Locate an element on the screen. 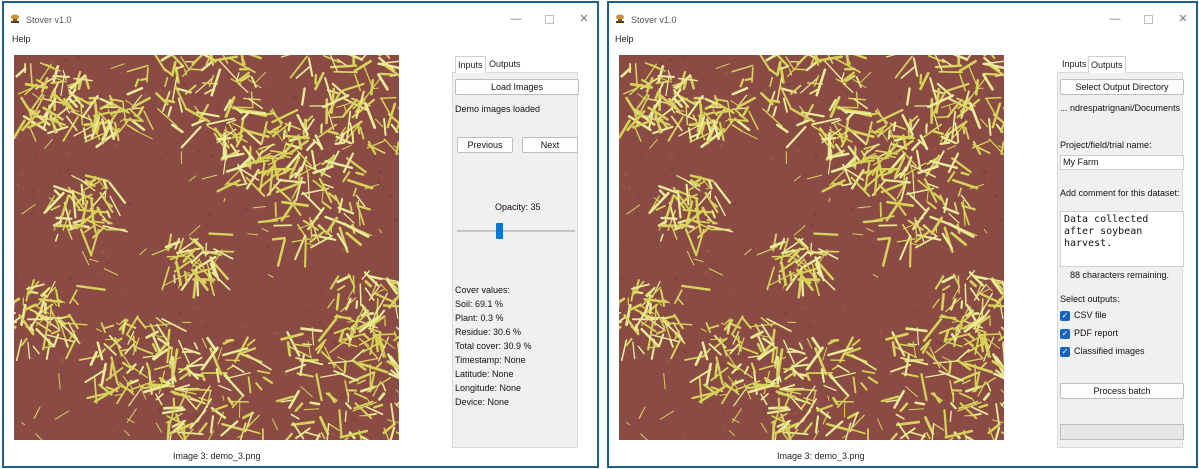 This screenshot has height=469, width=1199. total-cover-value: Total cover: 30.9 % is located at coordinates (493, 346).